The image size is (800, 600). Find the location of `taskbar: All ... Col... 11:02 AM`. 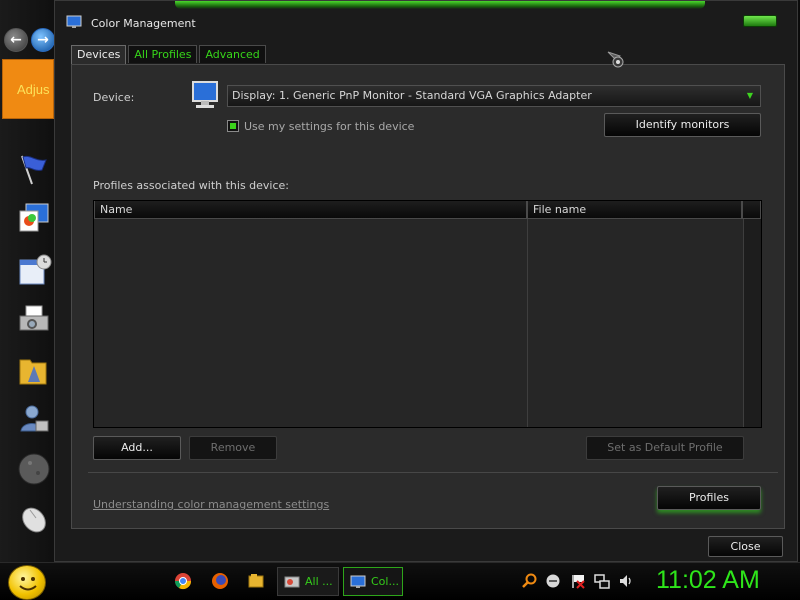

taskbar: All ... Col... 11:02 AM is located at coordinates (400, 581).